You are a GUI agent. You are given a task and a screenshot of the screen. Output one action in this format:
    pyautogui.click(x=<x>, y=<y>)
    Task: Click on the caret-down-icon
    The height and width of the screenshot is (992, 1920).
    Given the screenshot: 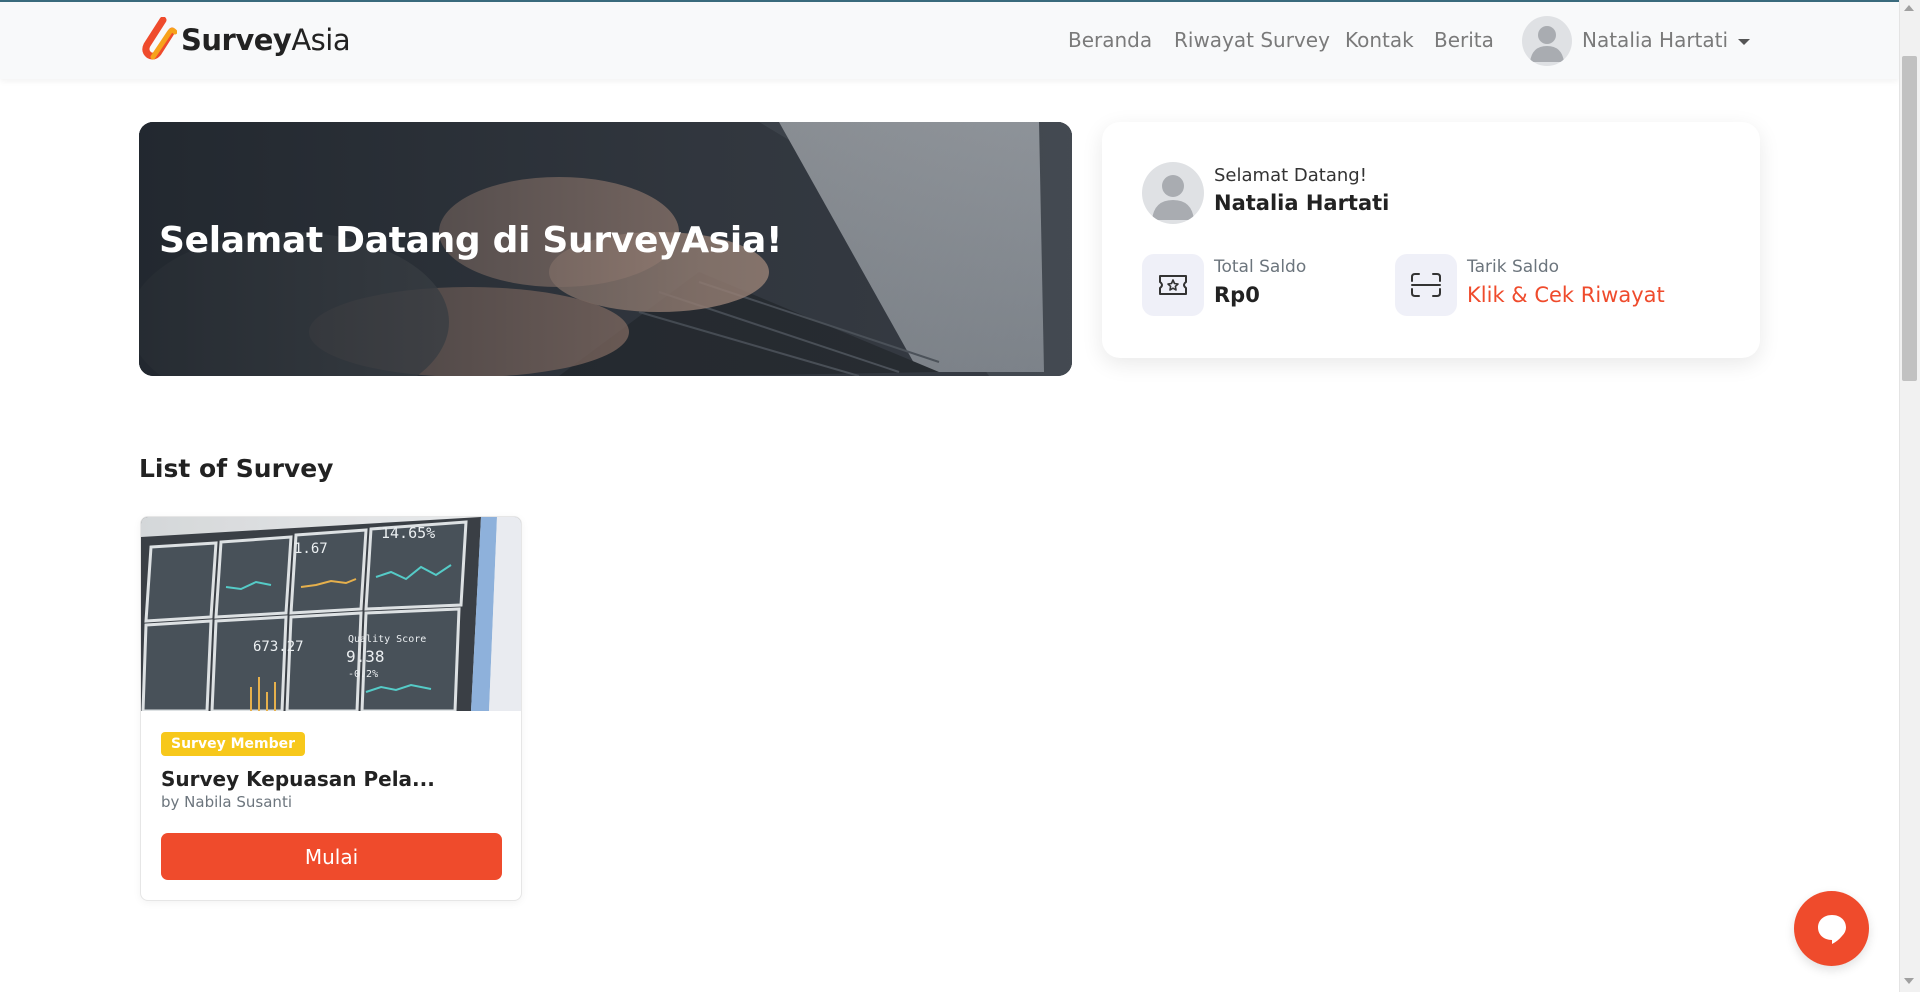 What is the action you would take?
    pyautogui.click(x=1744, y=42)
    